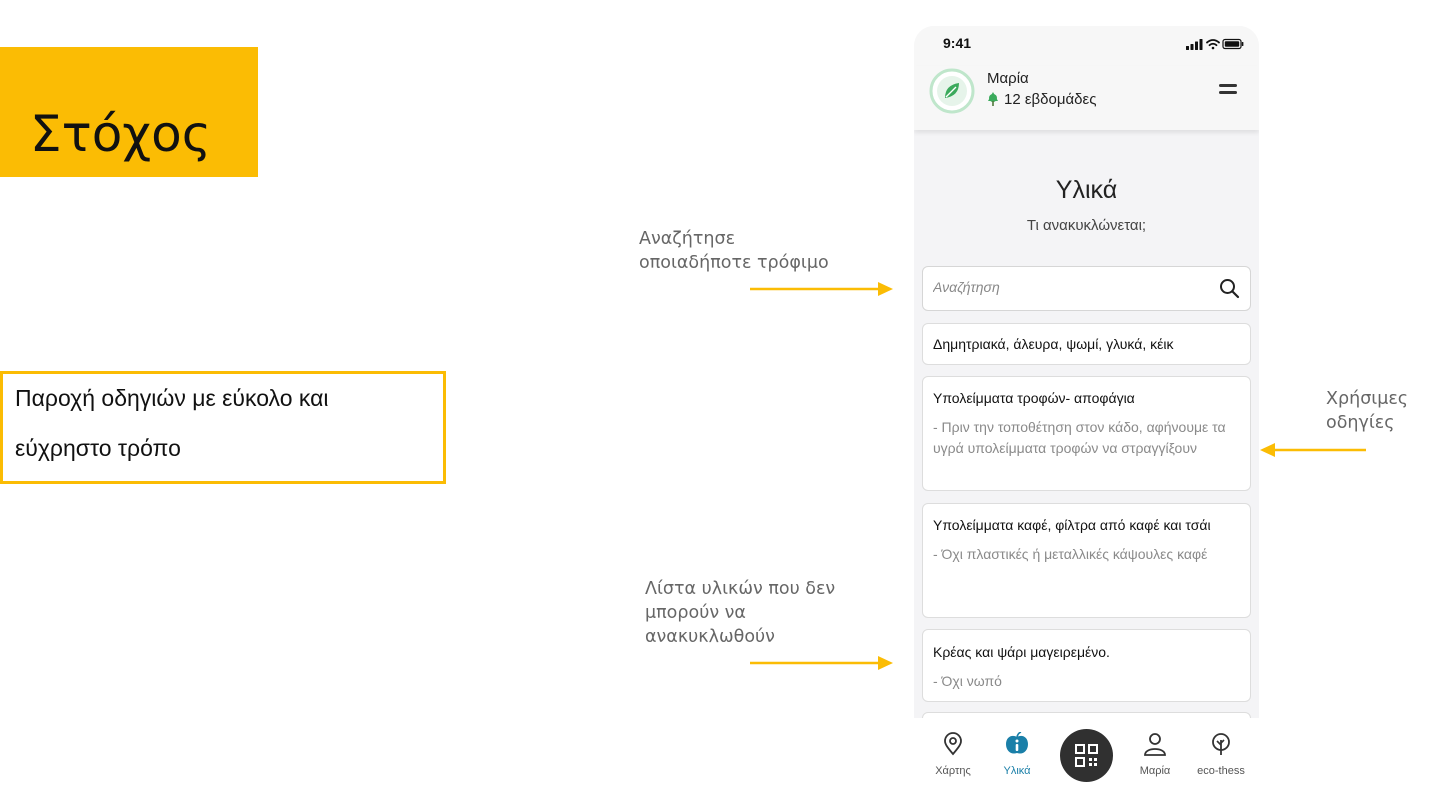 This screenshot has height=810, width=1440. Describe the element at coordinates (121, 134) in the screenshot. I see `slide-title: Στόχος` at that location.